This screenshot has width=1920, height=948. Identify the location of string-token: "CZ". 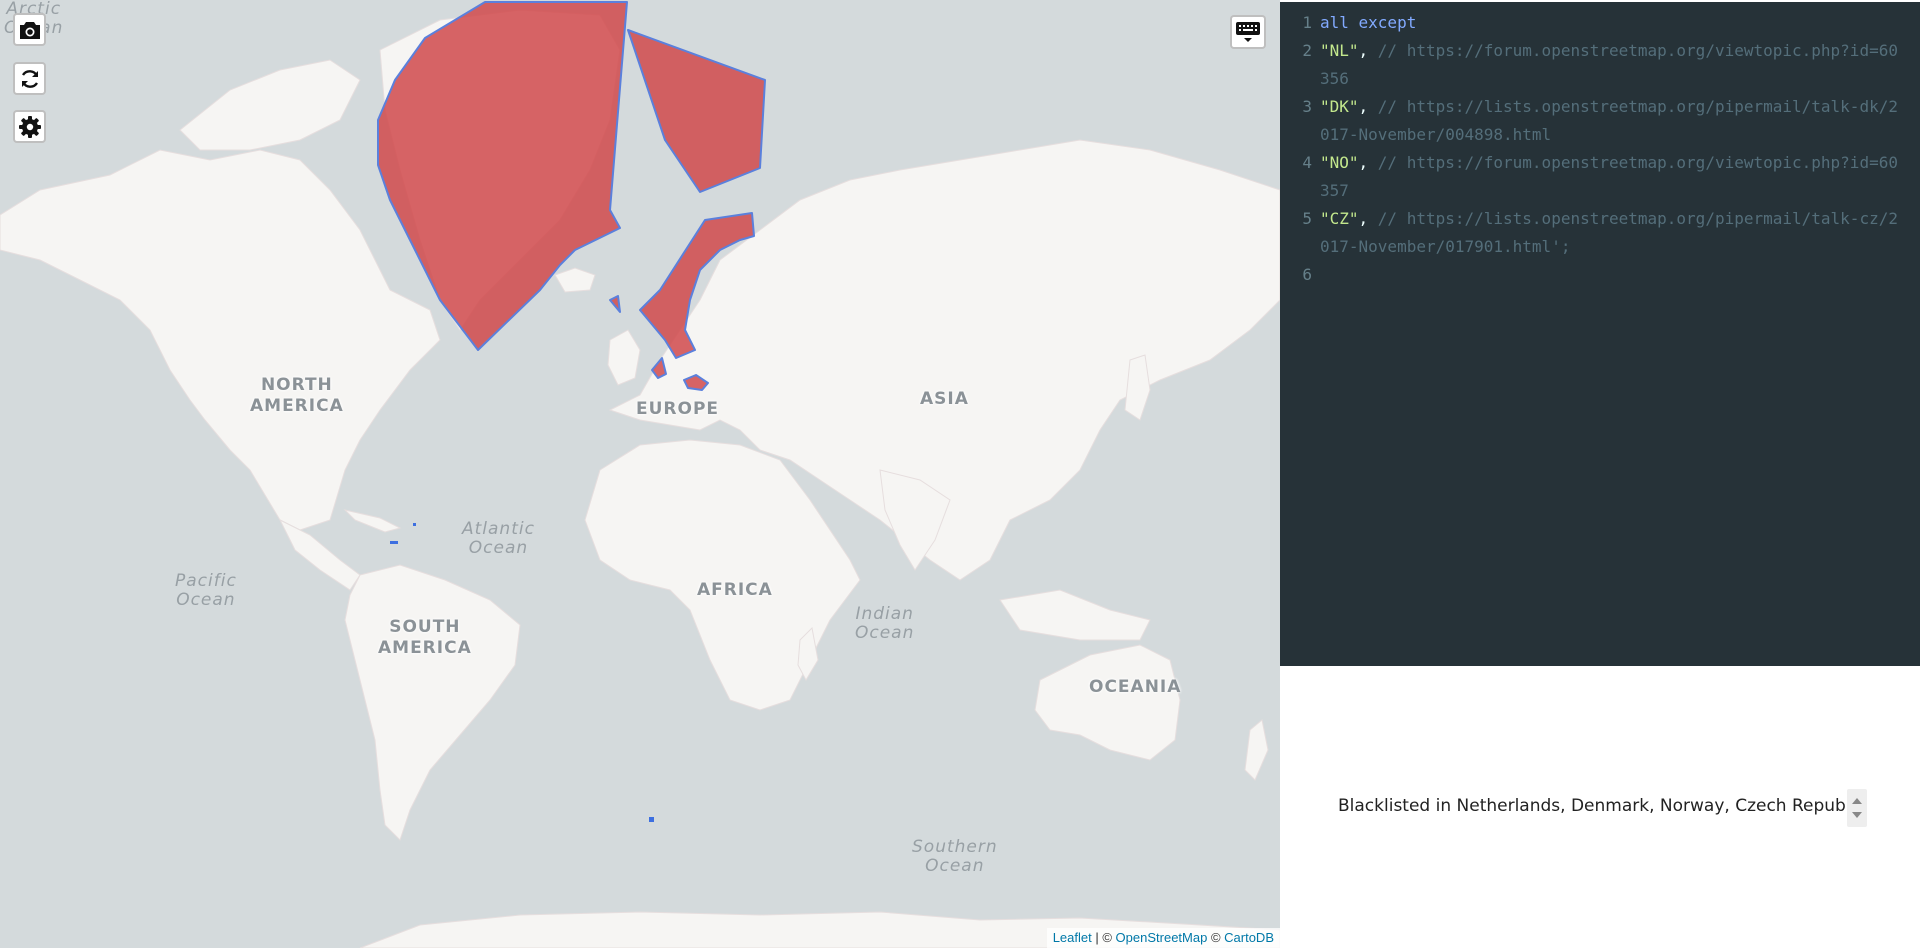
(1339, 218).